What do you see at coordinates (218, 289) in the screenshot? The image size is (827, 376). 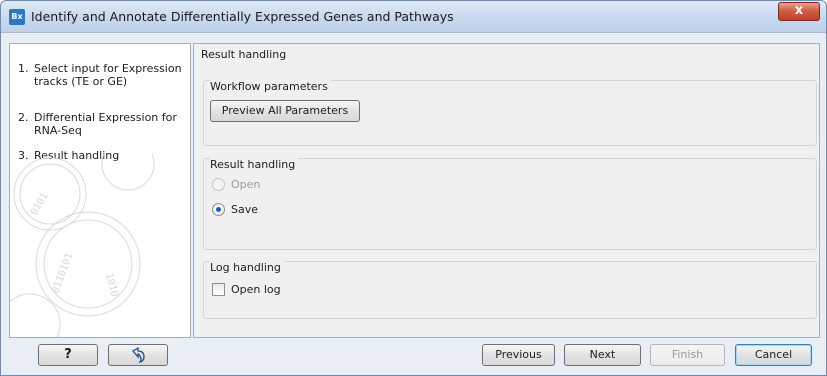 I see `open-log-checkbox` at bounding box center [218, 289].